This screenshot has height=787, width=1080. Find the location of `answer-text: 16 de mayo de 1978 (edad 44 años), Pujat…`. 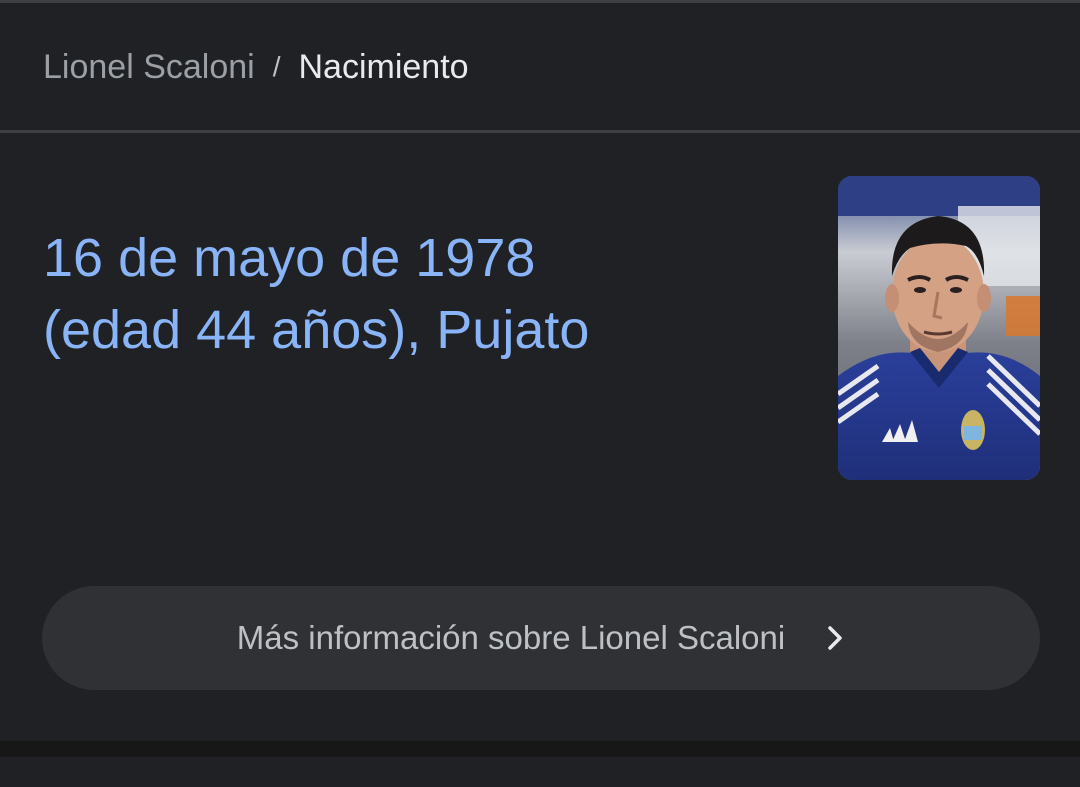

answer-text: 16 de mayo de 1978 (edad 44 años), Pujat… is located at coordinates (423, 294).